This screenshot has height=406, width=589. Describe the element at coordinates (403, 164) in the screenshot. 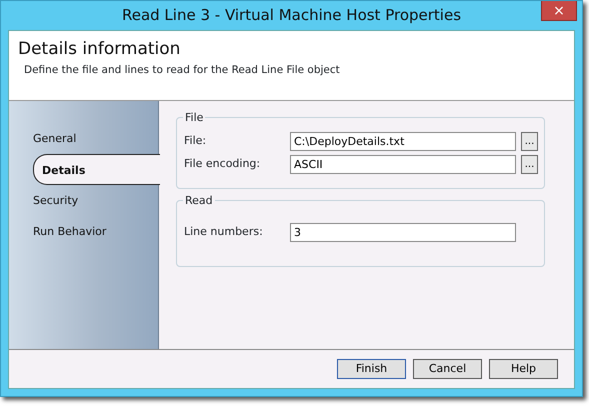

I see `text-field: ASCII` at that location.